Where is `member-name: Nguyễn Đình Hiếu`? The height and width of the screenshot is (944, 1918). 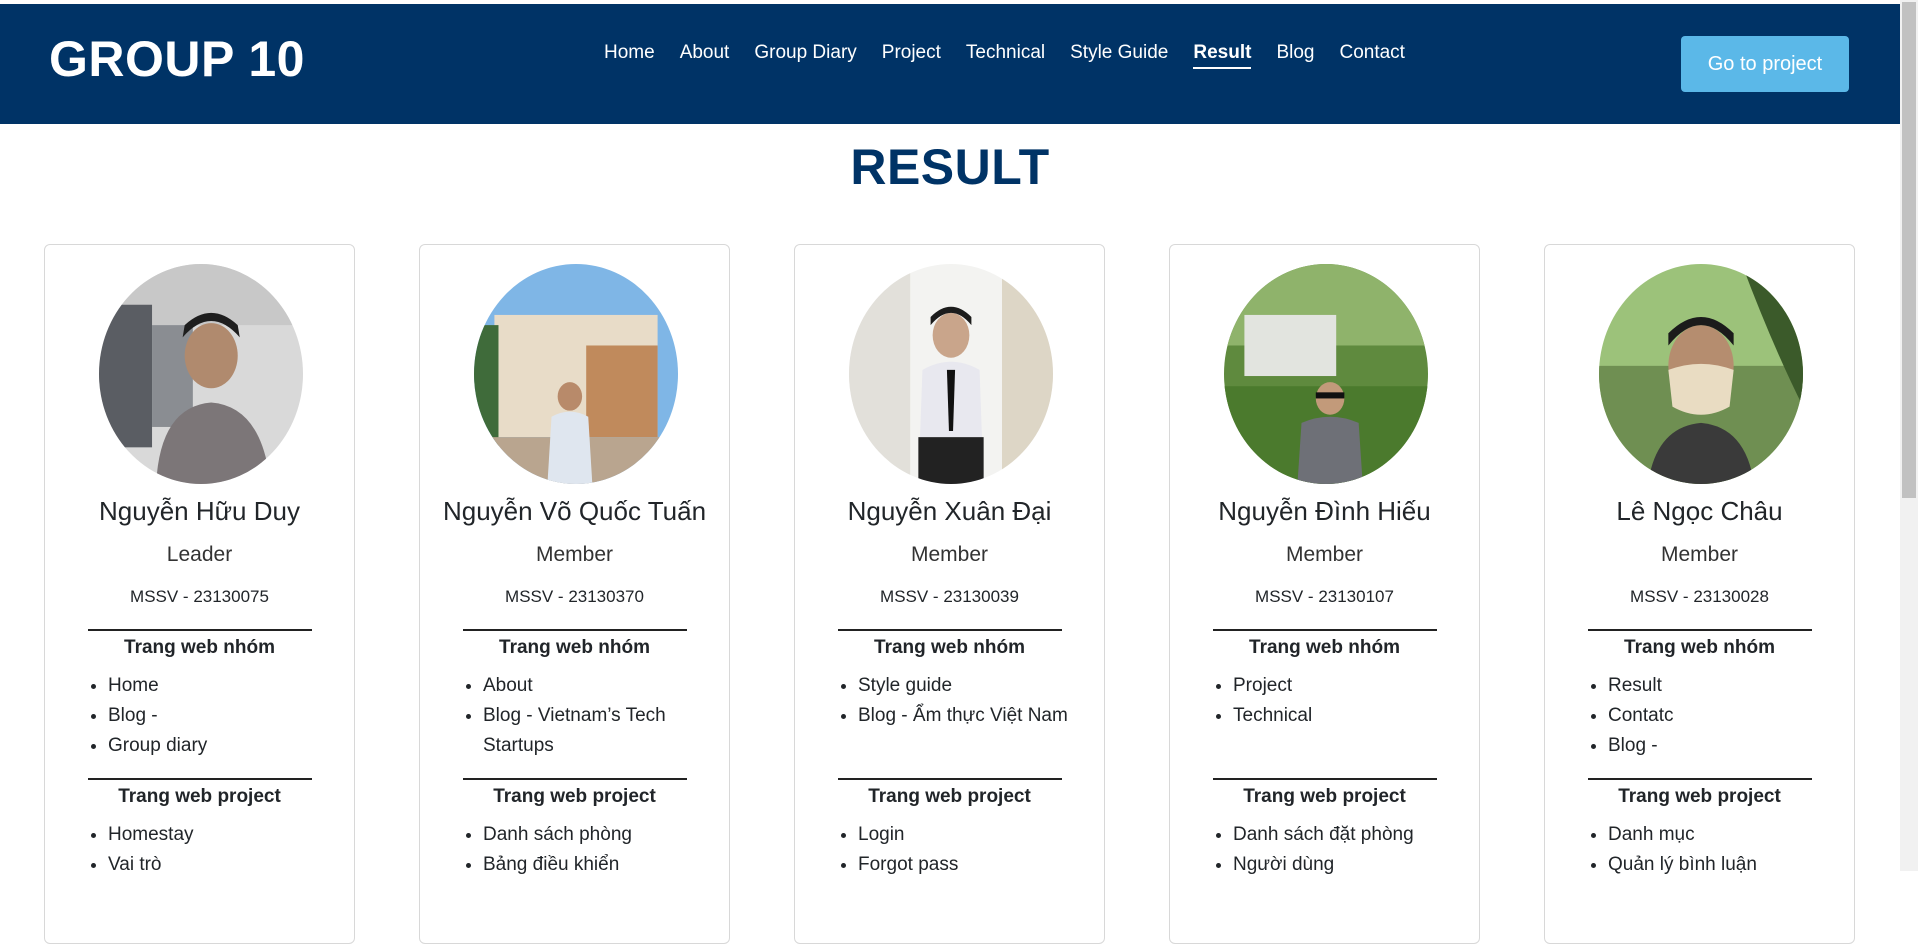
member-name: Nguyễn Đình Hiếu is located at coordinates (1324, 511).